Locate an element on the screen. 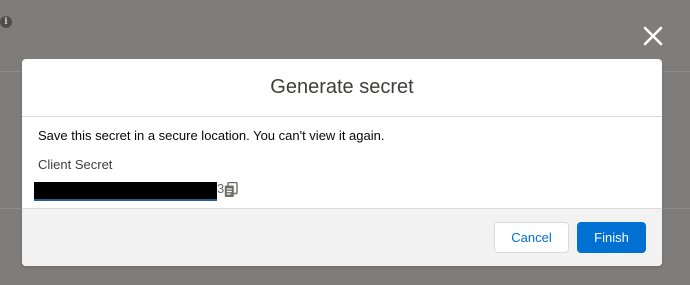 The image size is (690, 285). client-secret-value-redacted is located at coordinates (125, 191).